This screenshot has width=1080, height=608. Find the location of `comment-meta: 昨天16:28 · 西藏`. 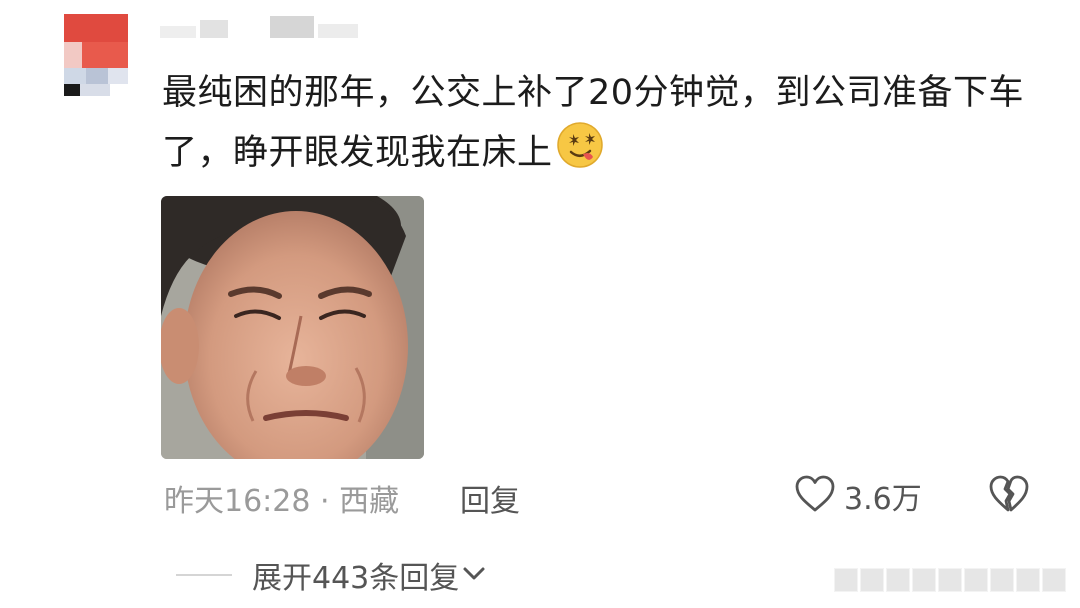

comment-meta: 昨天16:28 · 西藏 is located at coordinates (281, 498).